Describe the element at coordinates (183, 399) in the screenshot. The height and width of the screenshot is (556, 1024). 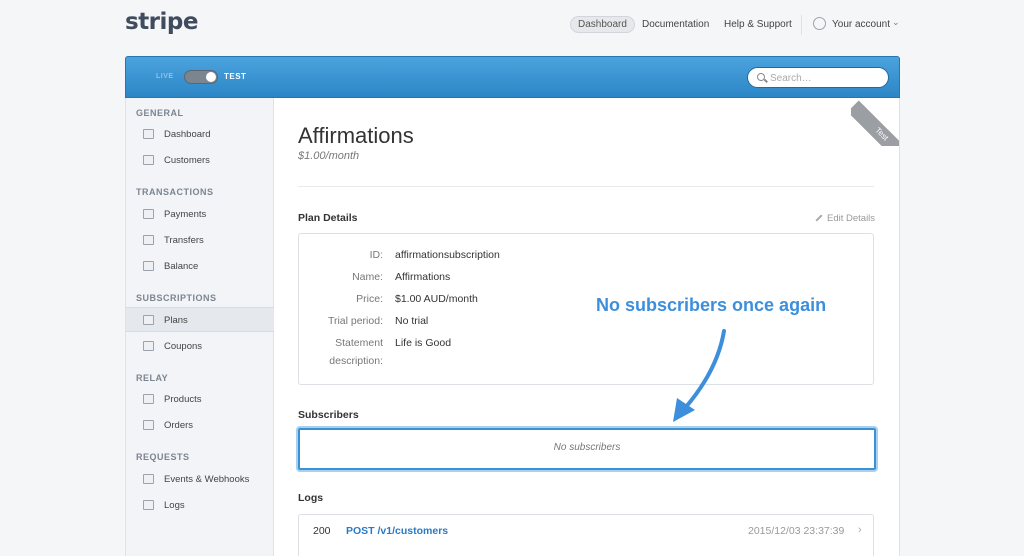
I see `sidebar-item-label: Products` at that location.